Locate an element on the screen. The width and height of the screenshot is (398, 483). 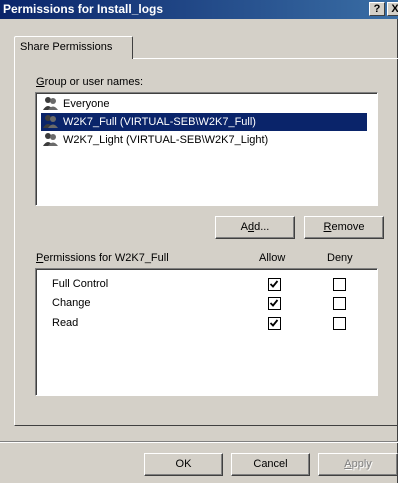
bottom-separator is located at coordinates (199, 442).